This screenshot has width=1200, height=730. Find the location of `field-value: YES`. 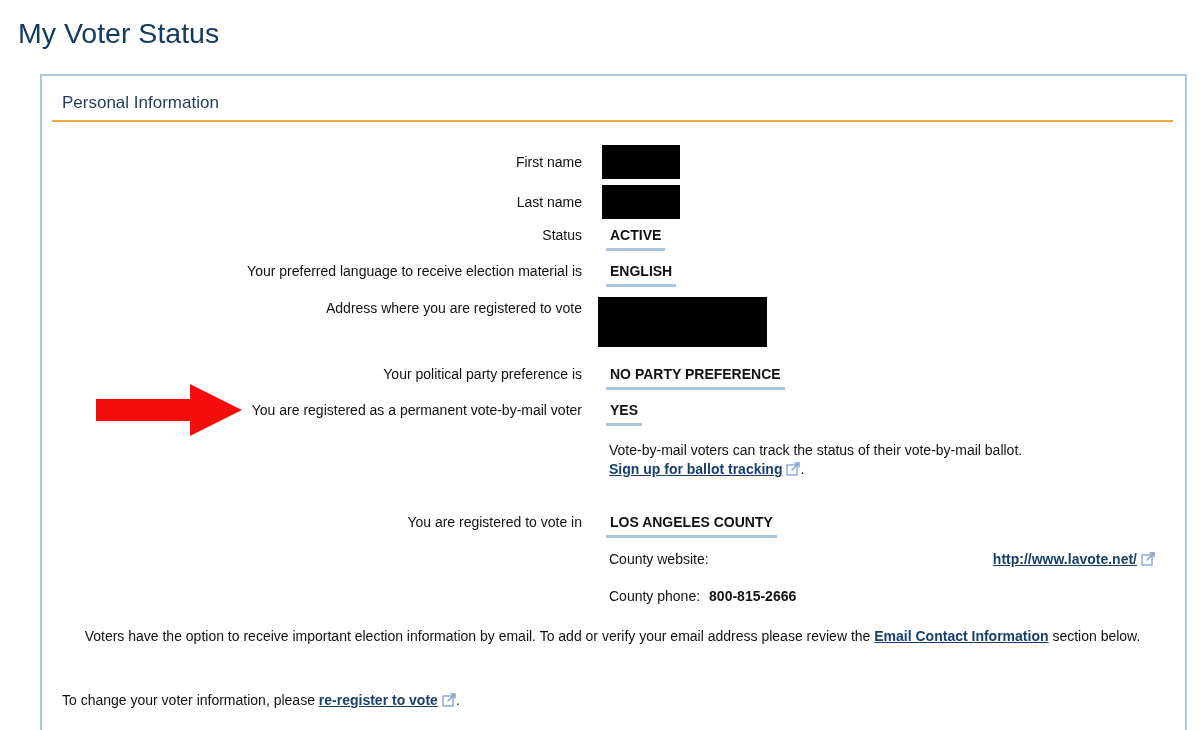

field-value: YES is located at coordinates (624, 413).